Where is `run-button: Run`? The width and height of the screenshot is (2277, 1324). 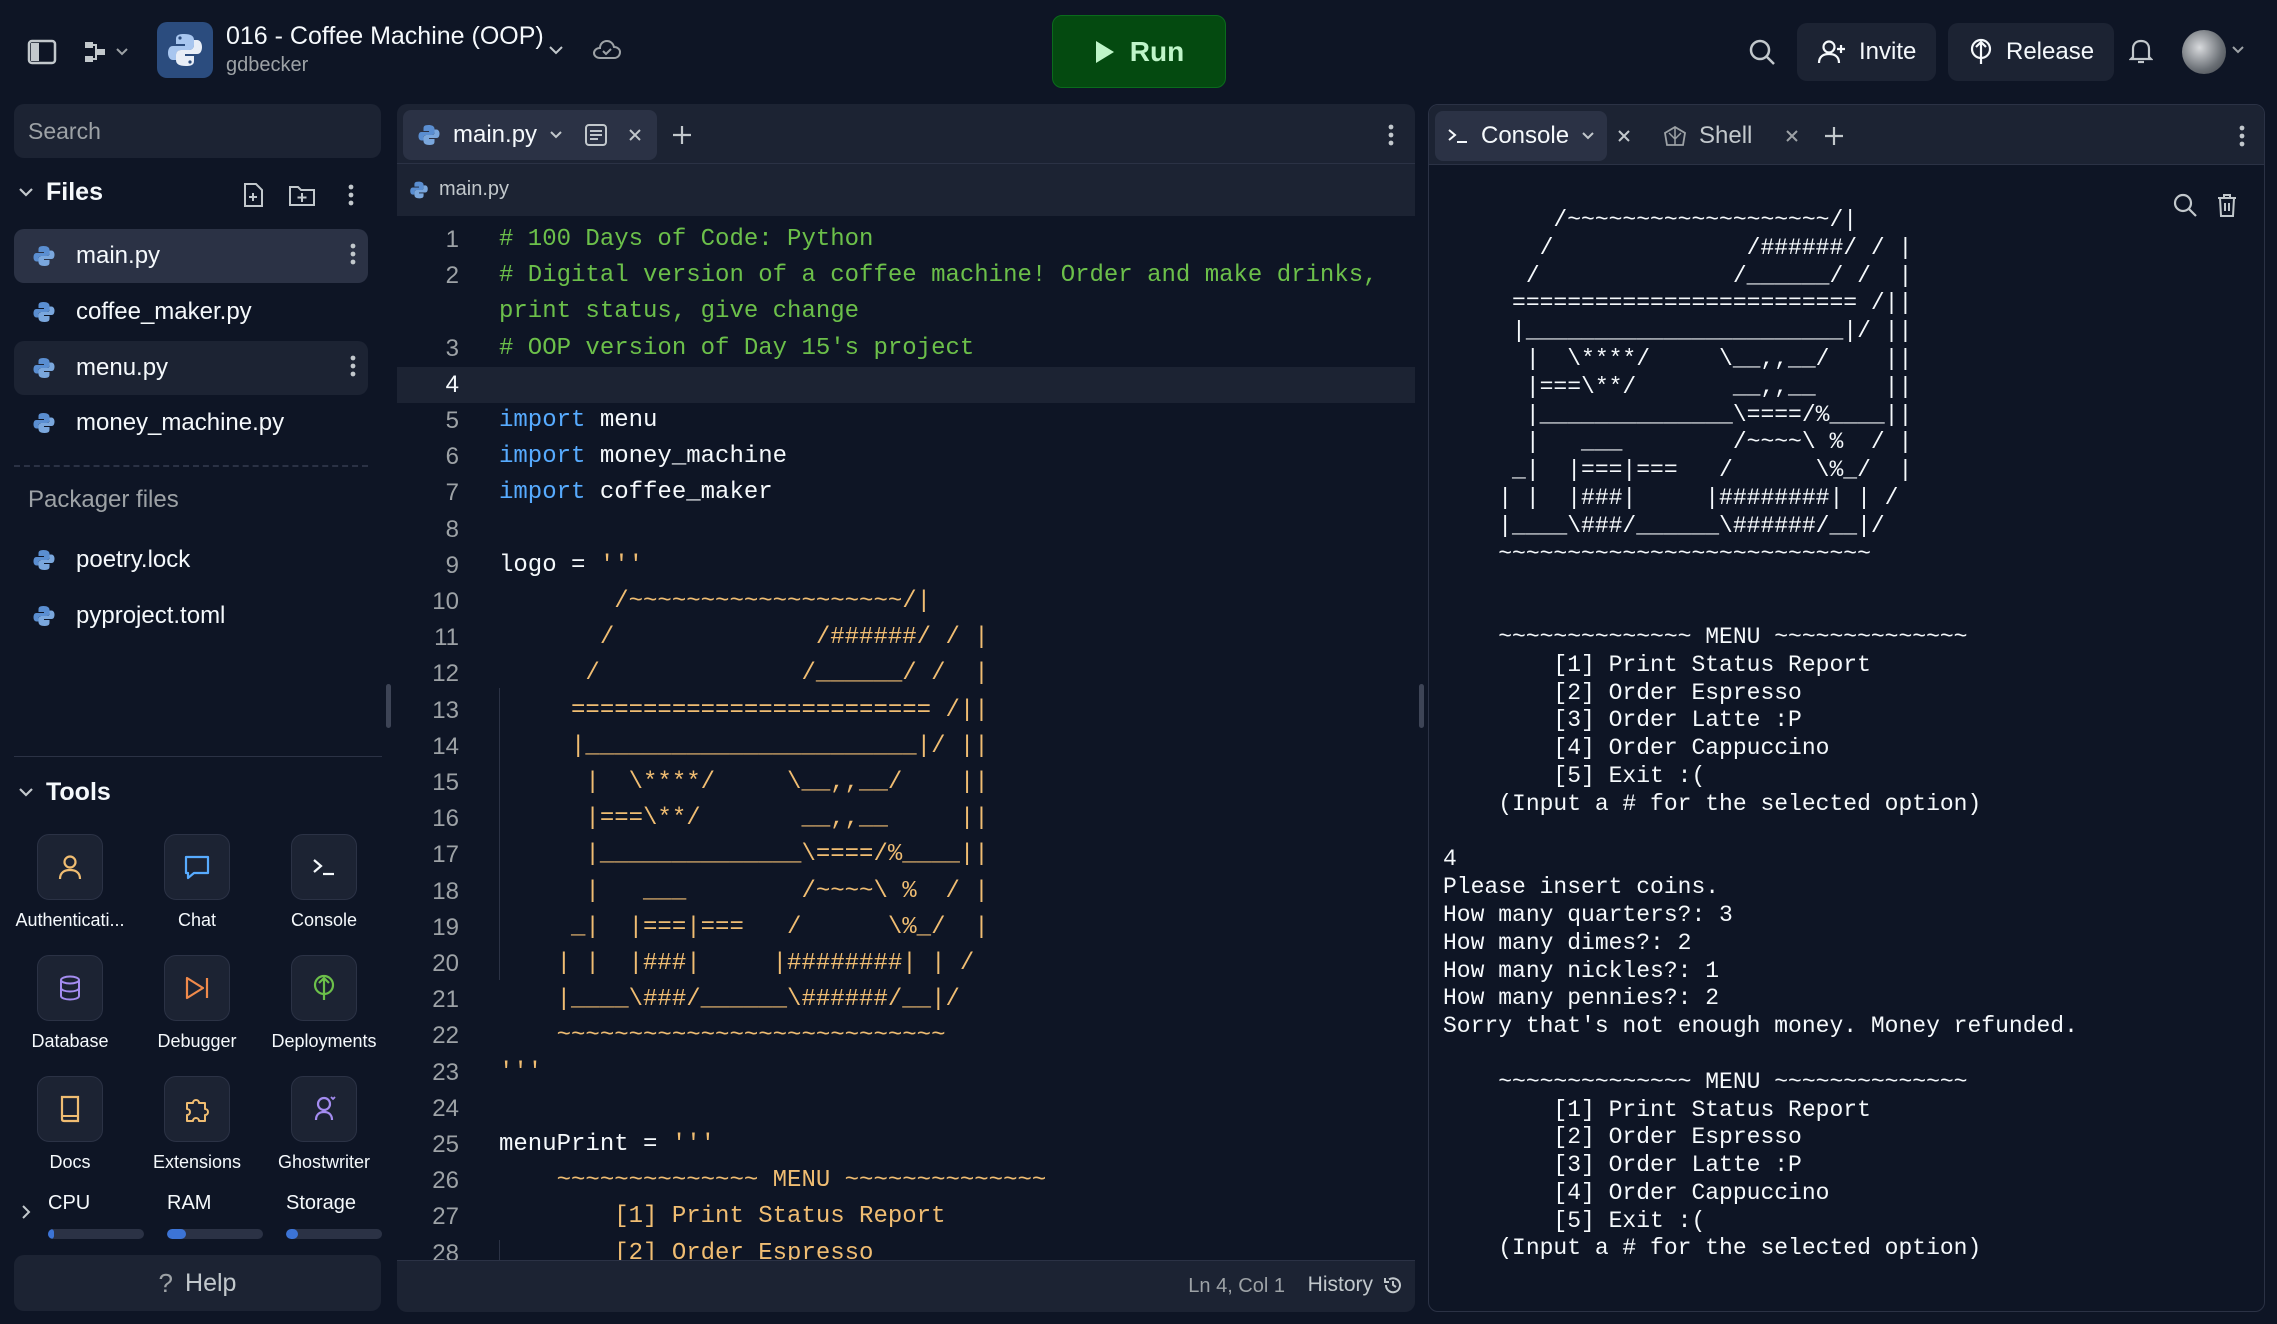 run-button: Run is located at coordinates (1139, 51).